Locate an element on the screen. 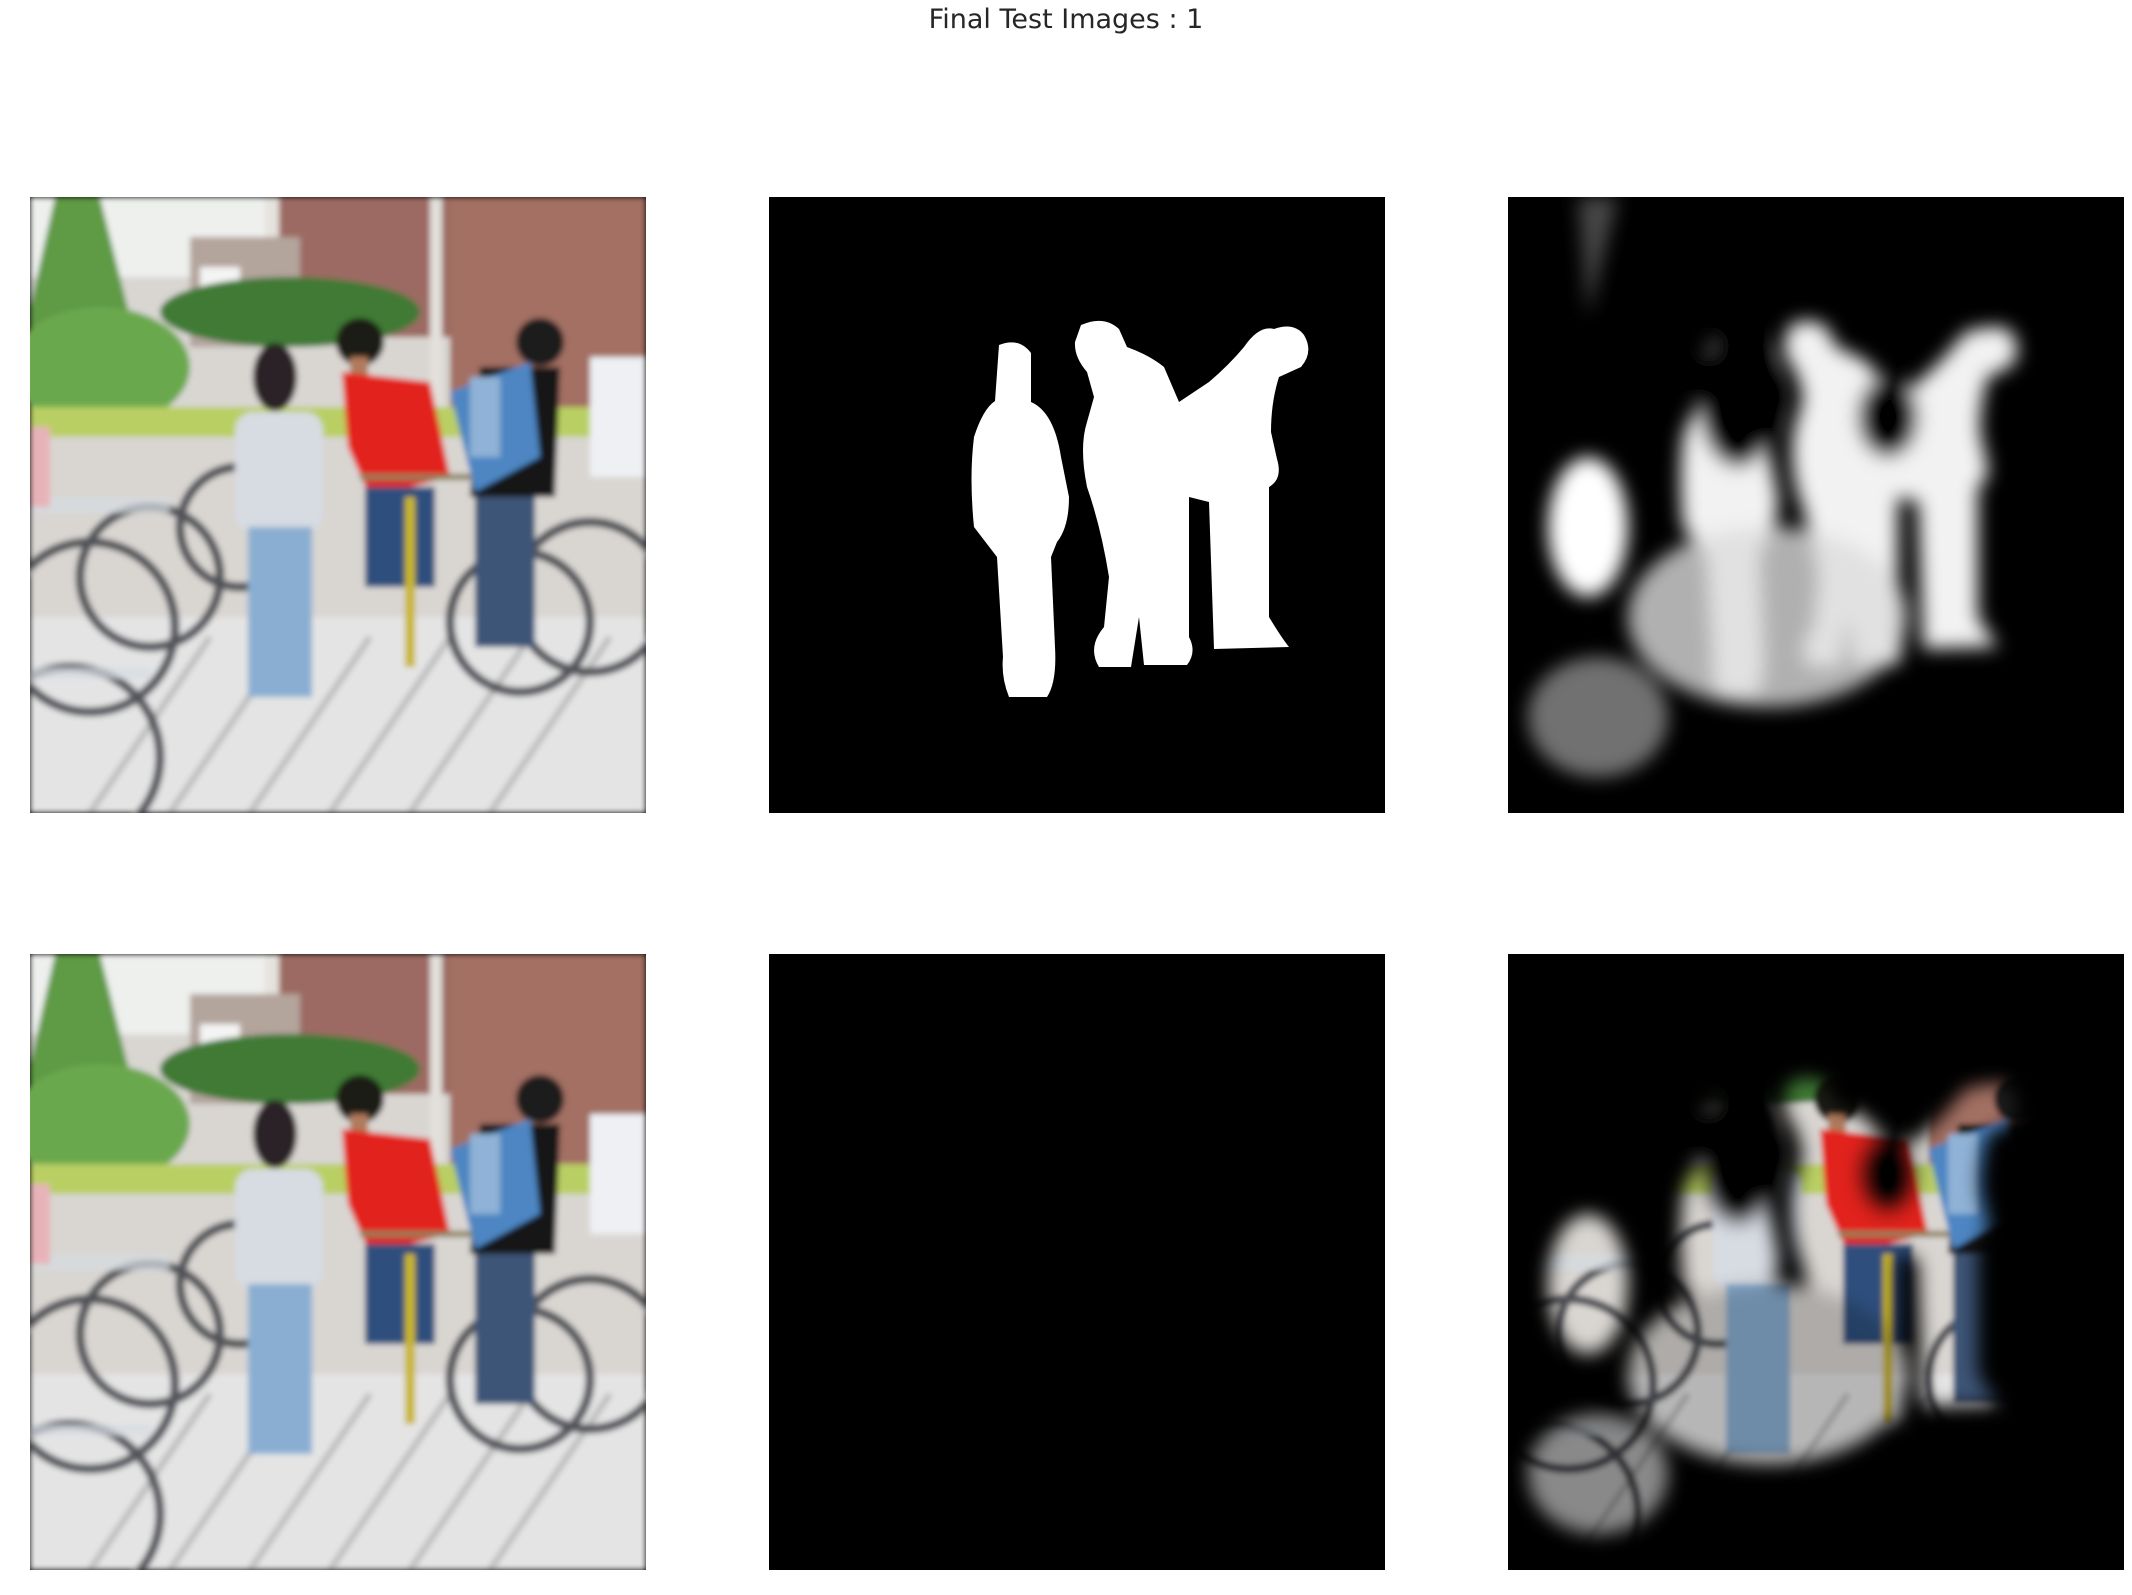  ground-truth-masked-panel is located at coordinates (1077, 1262).